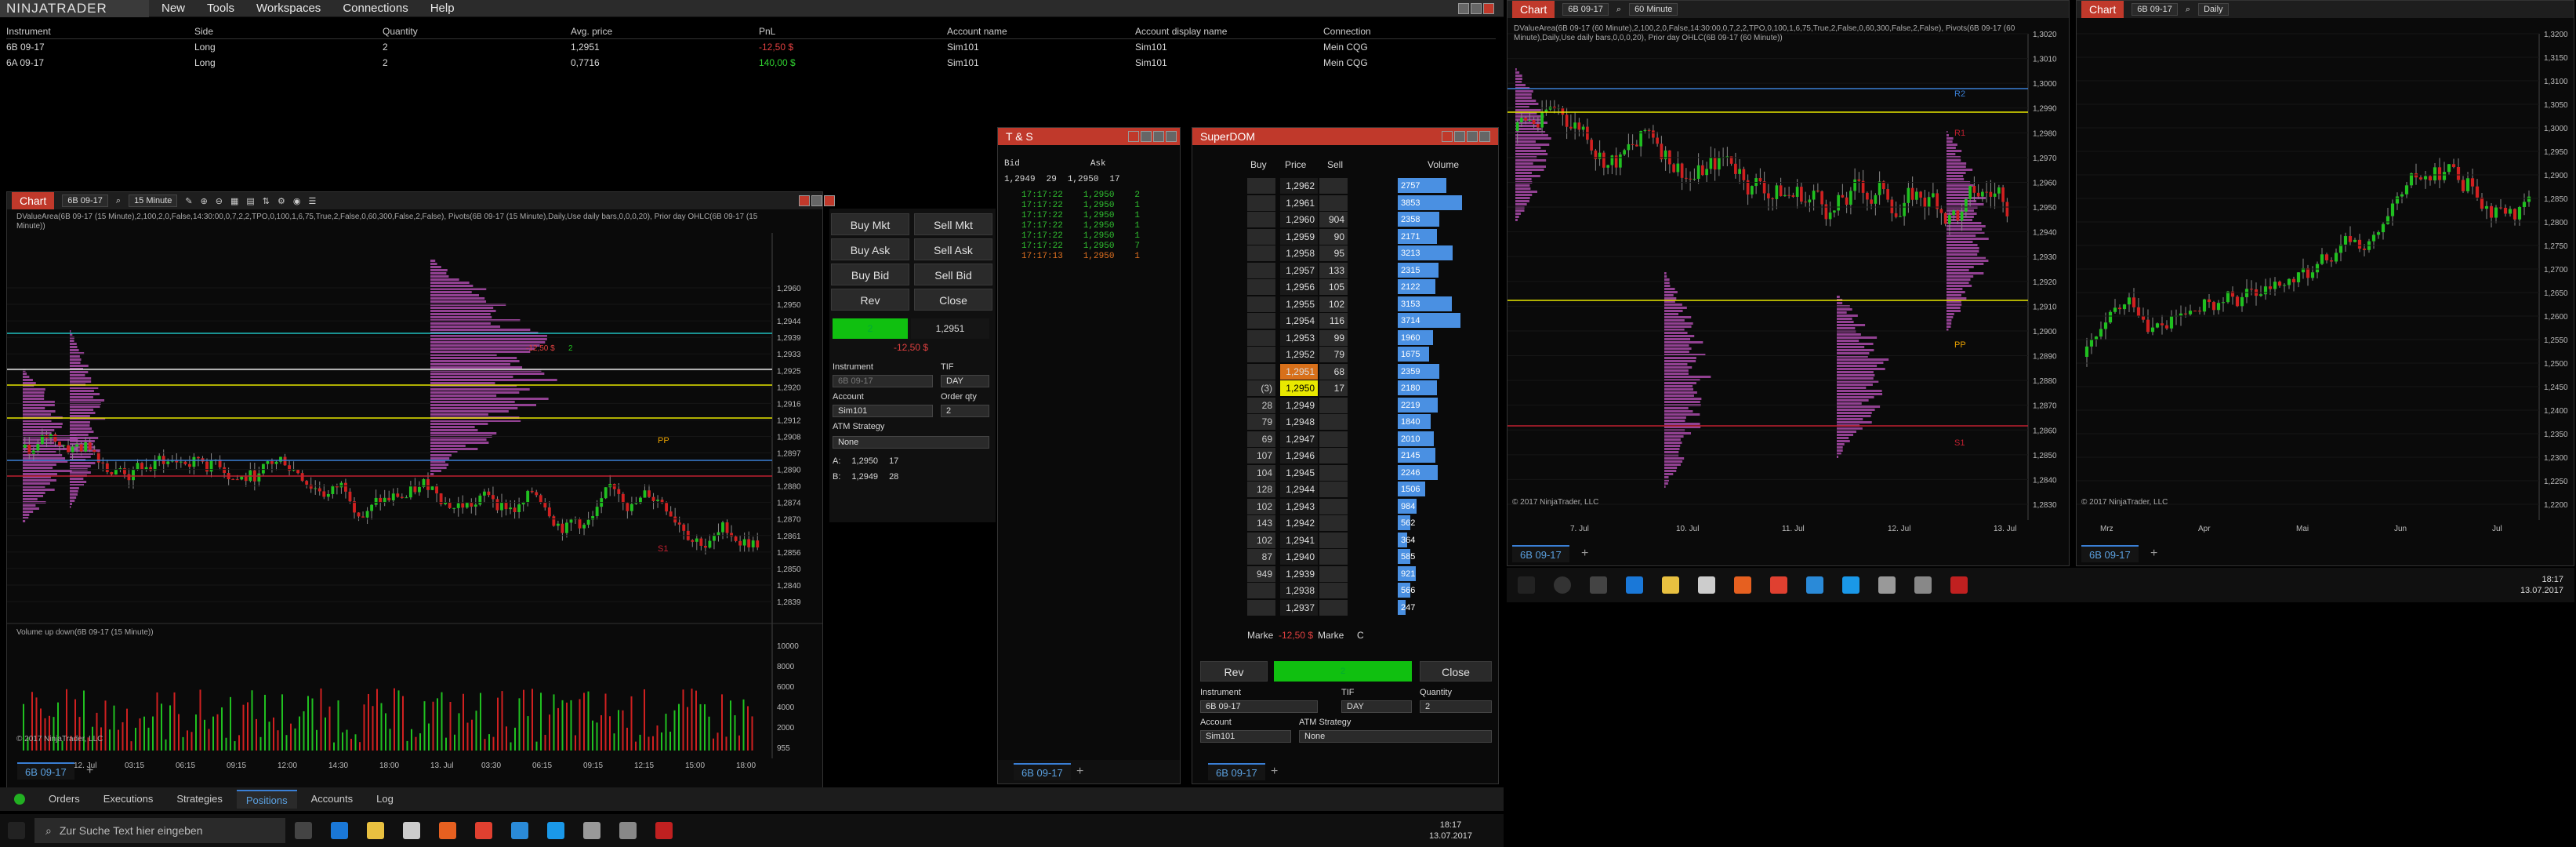 The height and width of the screenshot is (847, 2576). What do you see at coordinates (1237, 771) in the screenshot?
I see `dom-tab: 6B 09-17` at bounding box center [1237, 771].